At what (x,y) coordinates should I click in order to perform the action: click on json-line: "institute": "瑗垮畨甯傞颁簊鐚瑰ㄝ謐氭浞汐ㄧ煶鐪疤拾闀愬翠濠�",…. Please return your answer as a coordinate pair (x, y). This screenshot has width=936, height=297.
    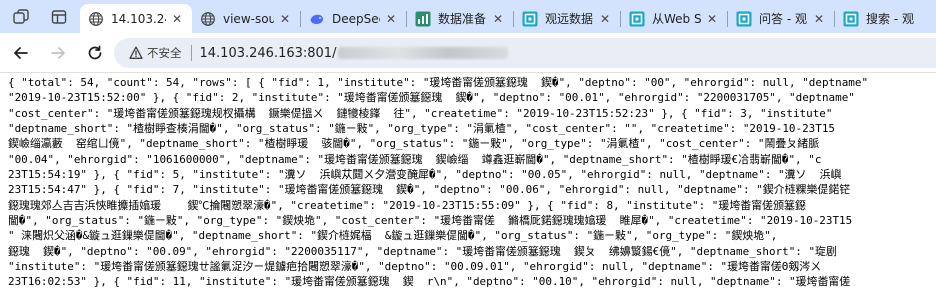
    Looking at the image, I should click on (415, 267).